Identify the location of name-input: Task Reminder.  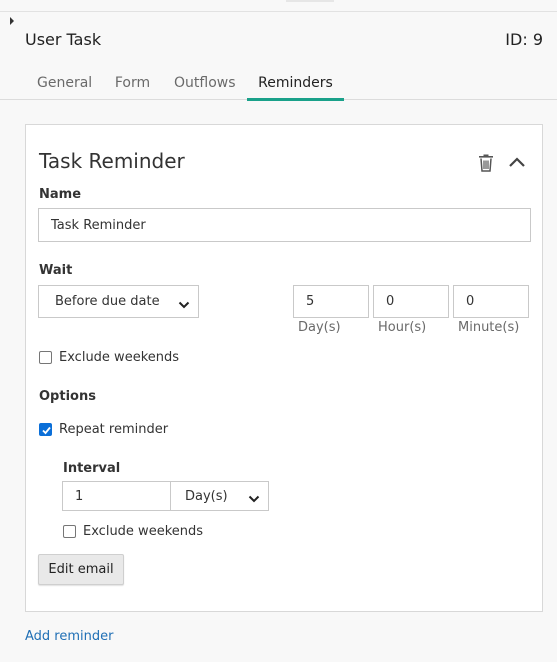
(284, 225).